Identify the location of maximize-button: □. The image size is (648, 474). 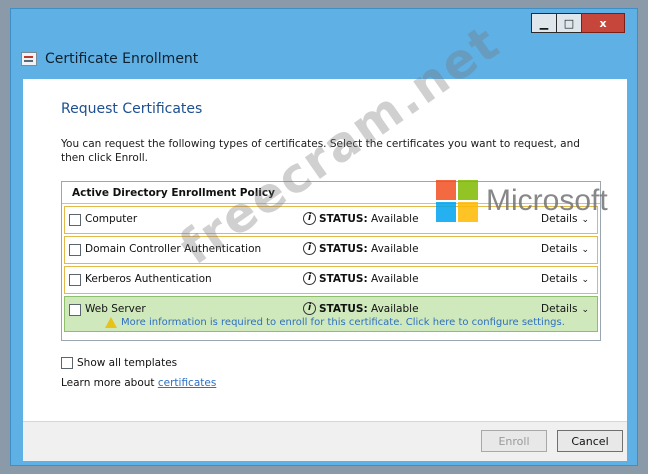
(569, 23).